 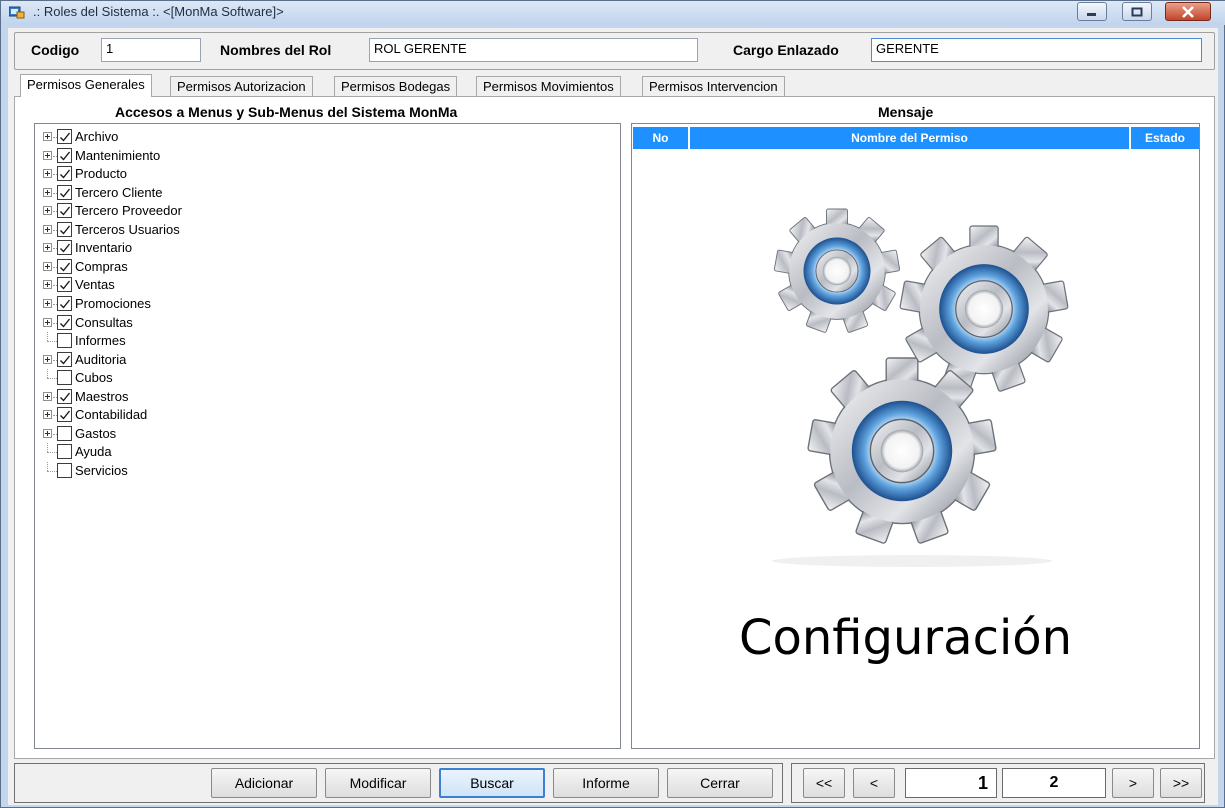 I want to click on first-page-button: <<, so click(x=824, y=783).